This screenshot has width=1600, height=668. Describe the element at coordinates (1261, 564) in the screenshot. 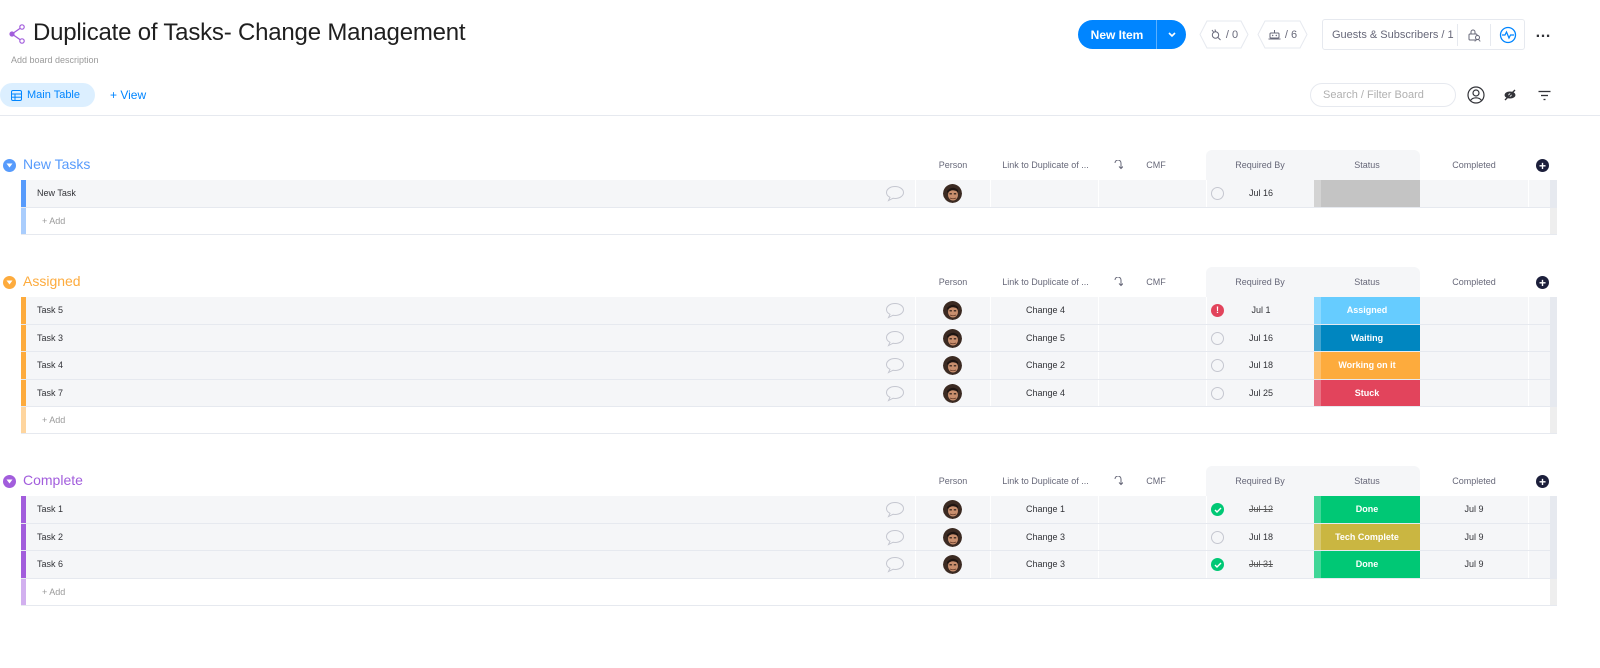

I see `required-by-date: Jul 31` at that location.